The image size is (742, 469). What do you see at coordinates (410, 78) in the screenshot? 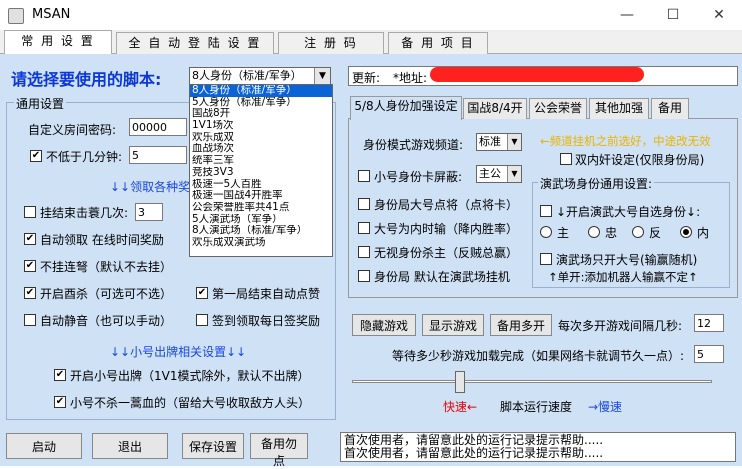
I see `address-label: *地址:` at bounding box center [410, 78].